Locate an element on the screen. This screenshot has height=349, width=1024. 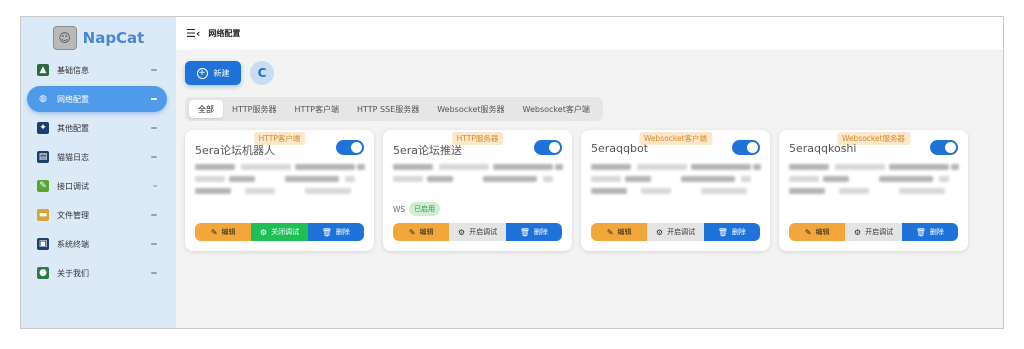
sidebar-item-4: ✎ 接口调试 ⌄ is located at coordinates (97, 186).